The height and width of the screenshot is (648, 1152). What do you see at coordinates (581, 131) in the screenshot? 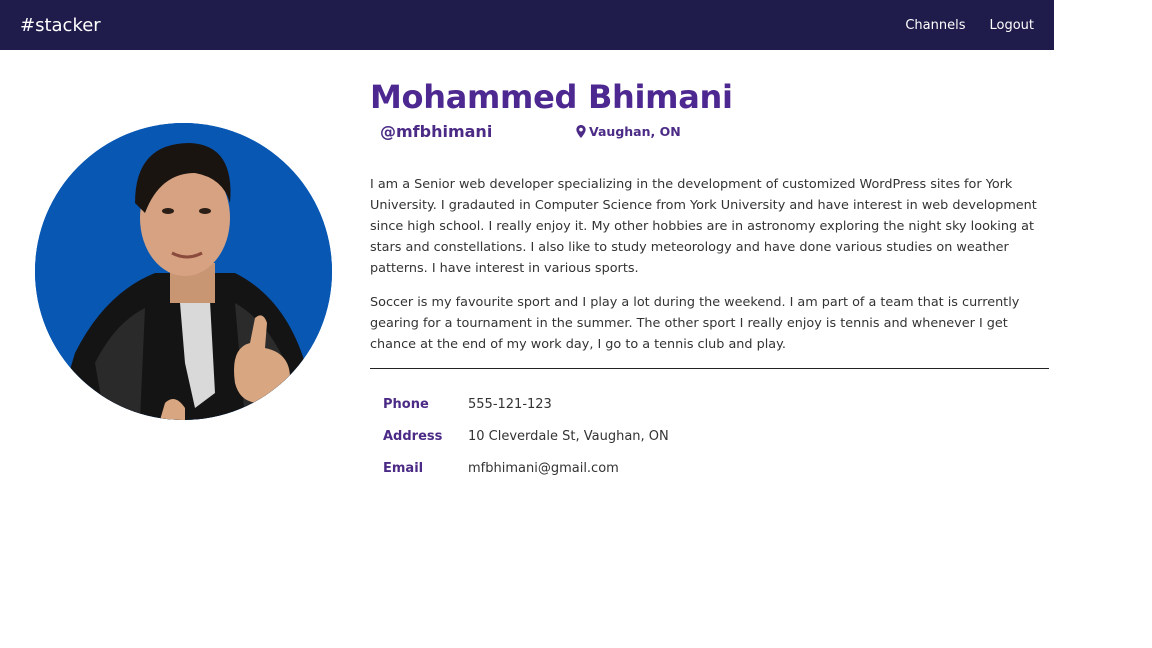
I see `map-marker-icon` at bounding box center [581, 131].